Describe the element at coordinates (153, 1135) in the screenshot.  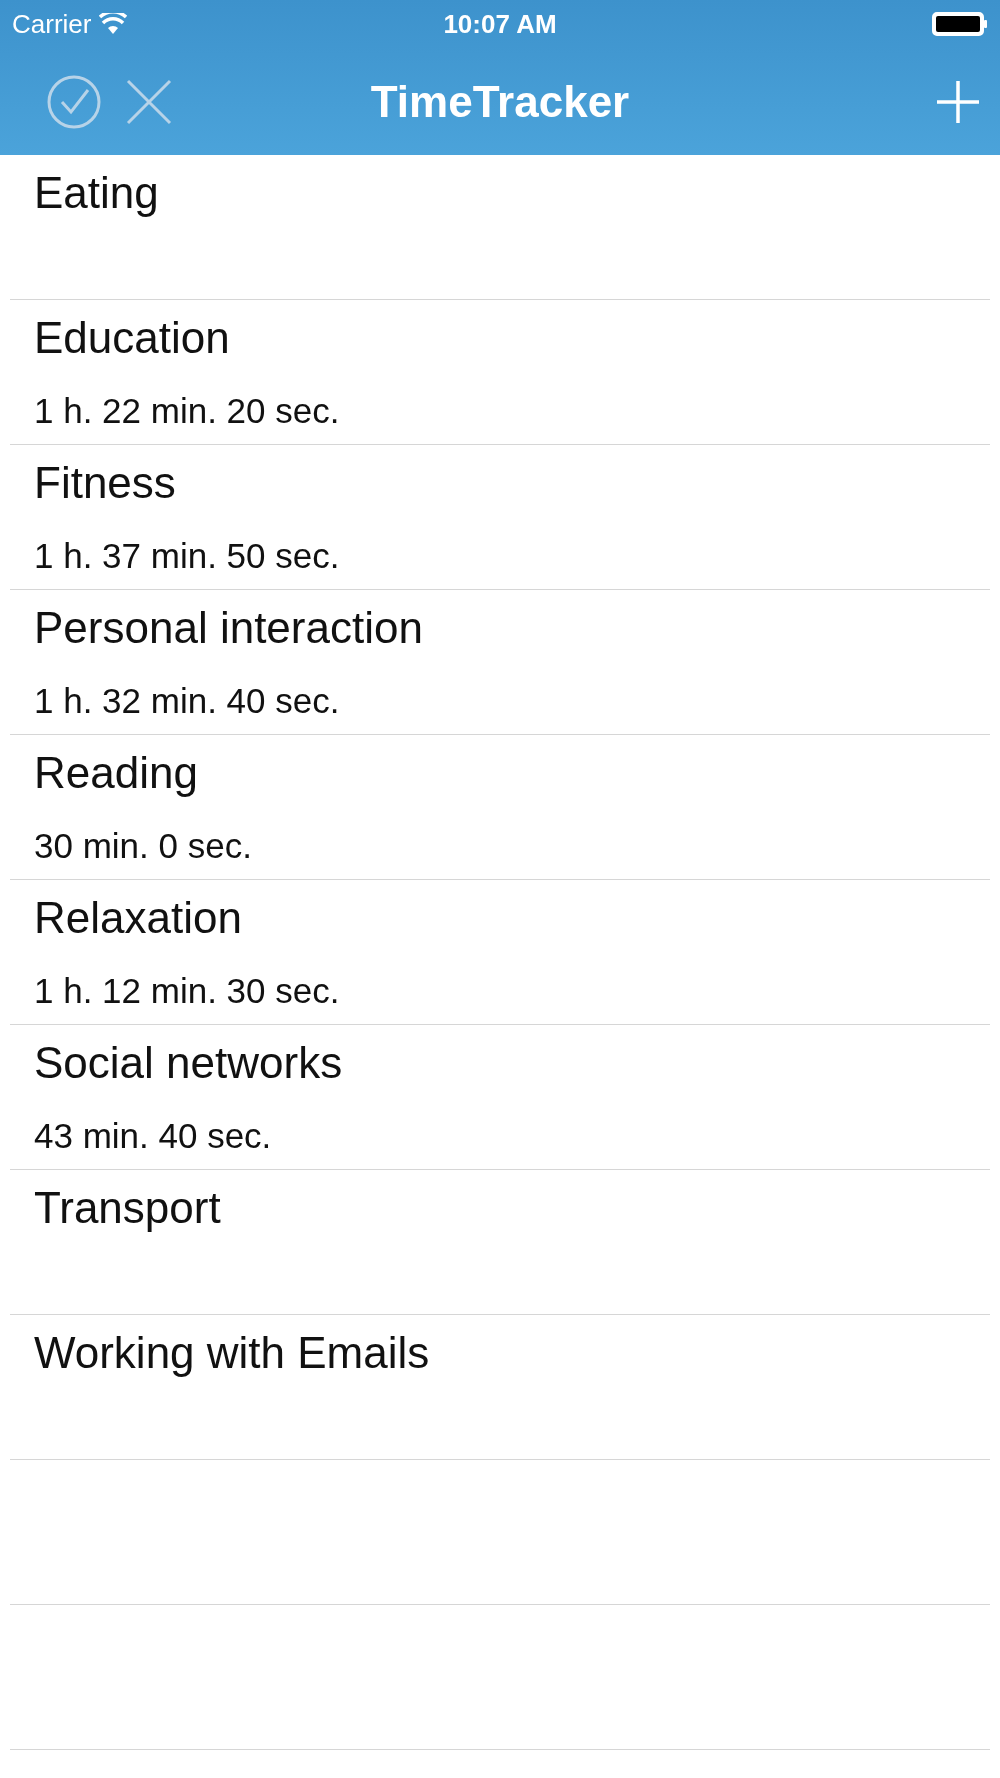
I see `duration-text: 43 min. 40 sec.` at that location.